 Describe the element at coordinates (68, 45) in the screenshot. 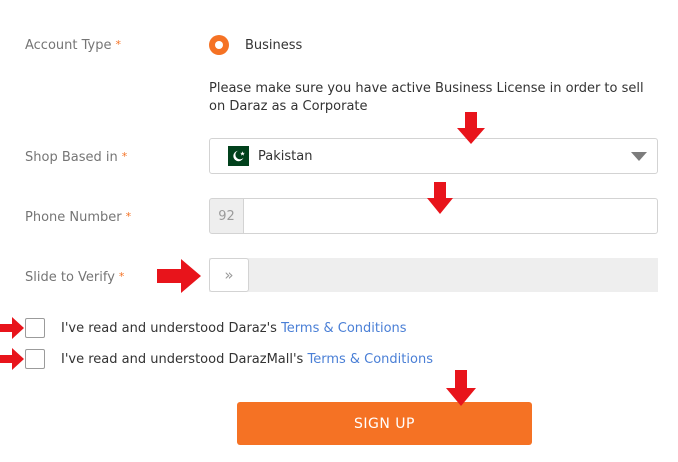

I see `account-type-label-text: Account Type` at that location.